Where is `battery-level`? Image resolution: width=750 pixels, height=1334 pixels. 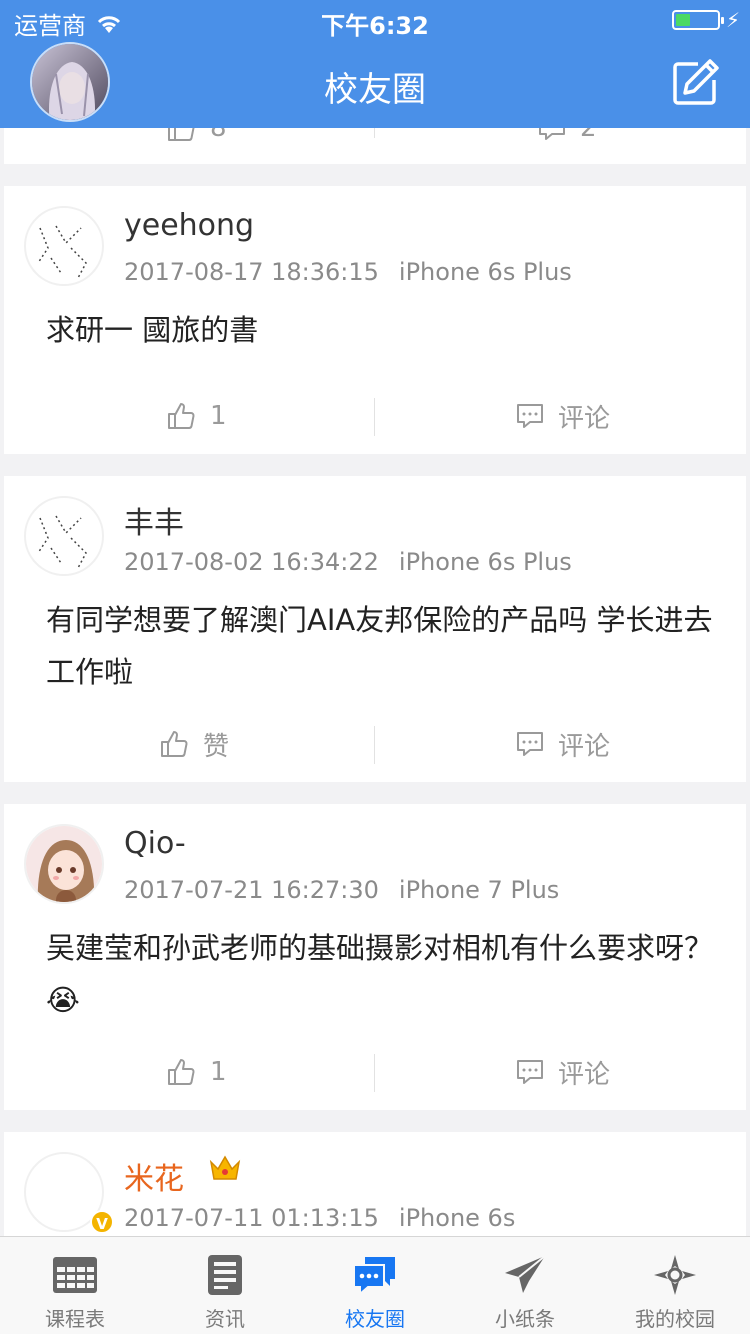 battery-level is located at coordinates (683, 20).